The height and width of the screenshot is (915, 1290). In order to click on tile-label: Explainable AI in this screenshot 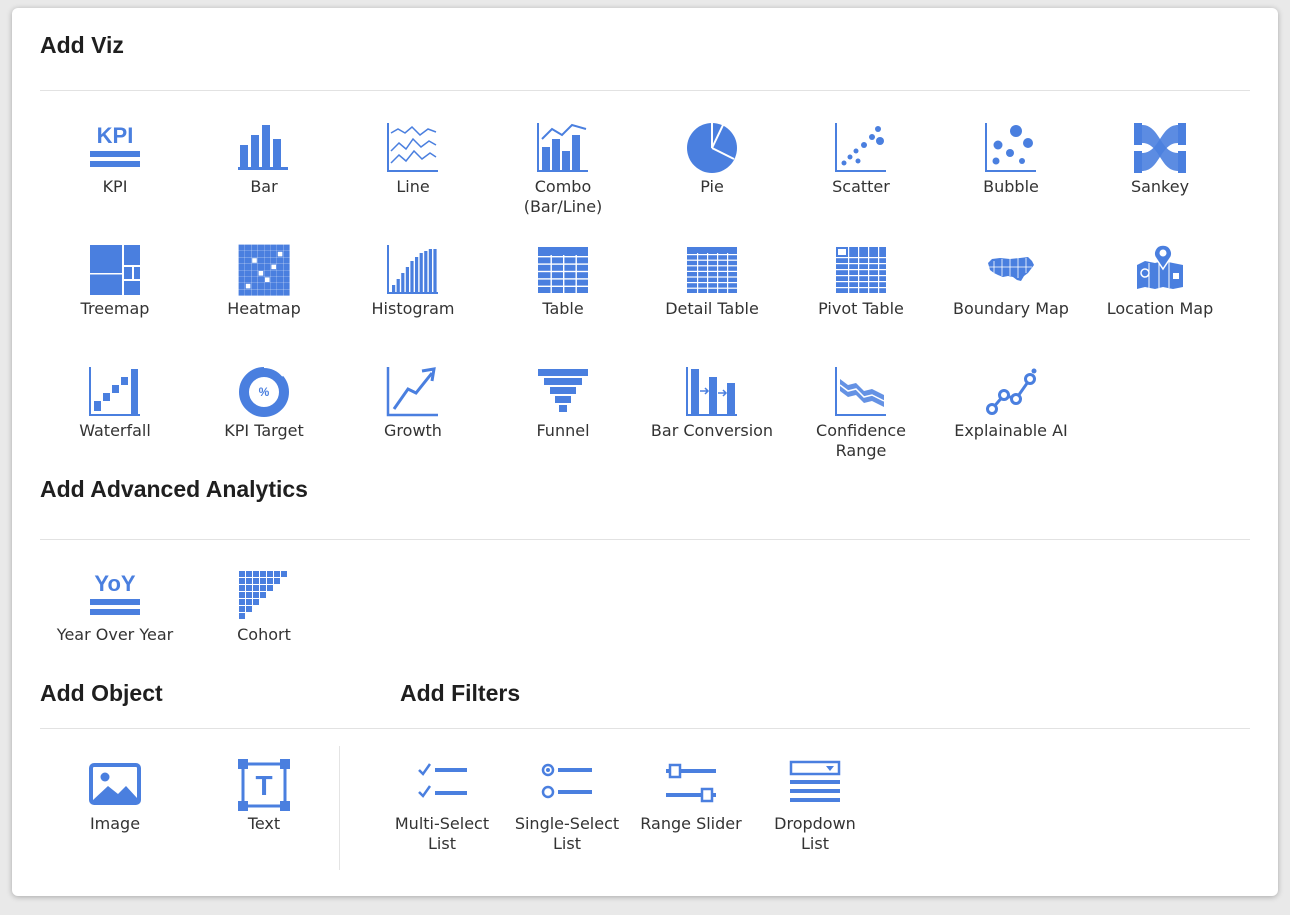, I will do `click(1011, 430)`.